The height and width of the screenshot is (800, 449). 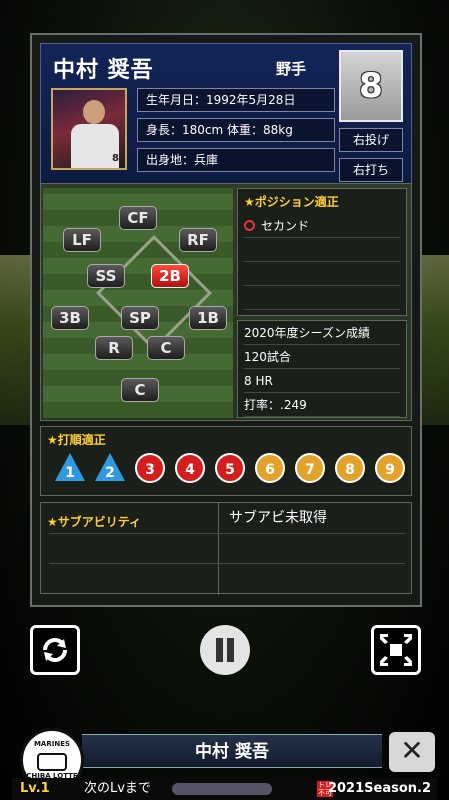 I want to click on birthplace: 出身地：兵庫, so click(x=236, y=160).